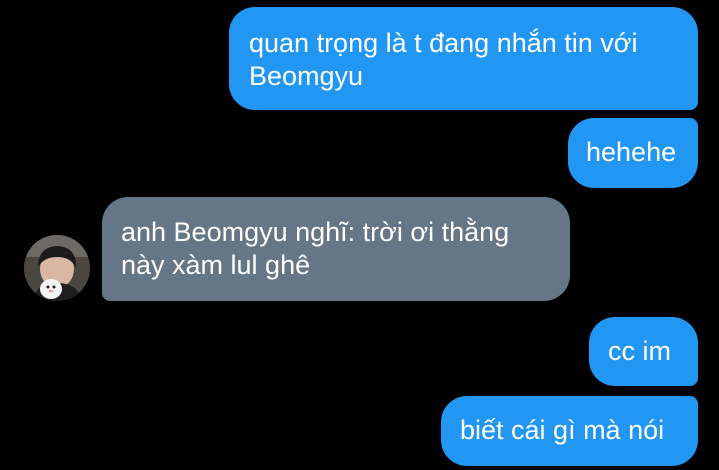  I want to click on avatar-photo-icon, so click(57, 268).